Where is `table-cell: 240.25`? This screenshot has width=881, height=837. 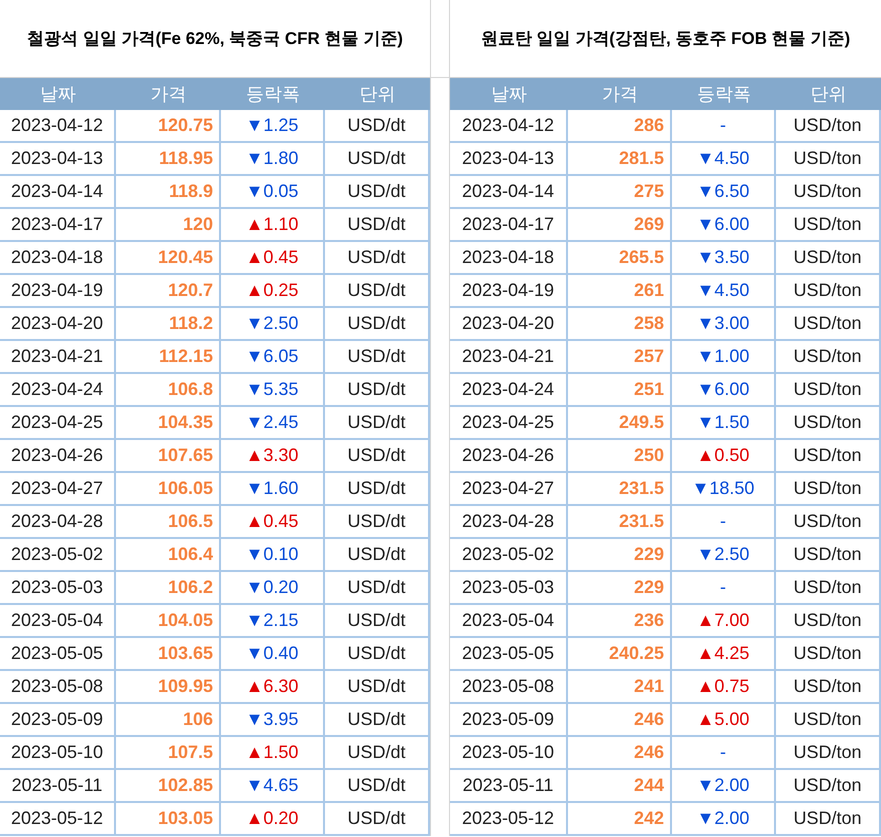 table-cell: 240.25 is located at coordinates (620, 654).